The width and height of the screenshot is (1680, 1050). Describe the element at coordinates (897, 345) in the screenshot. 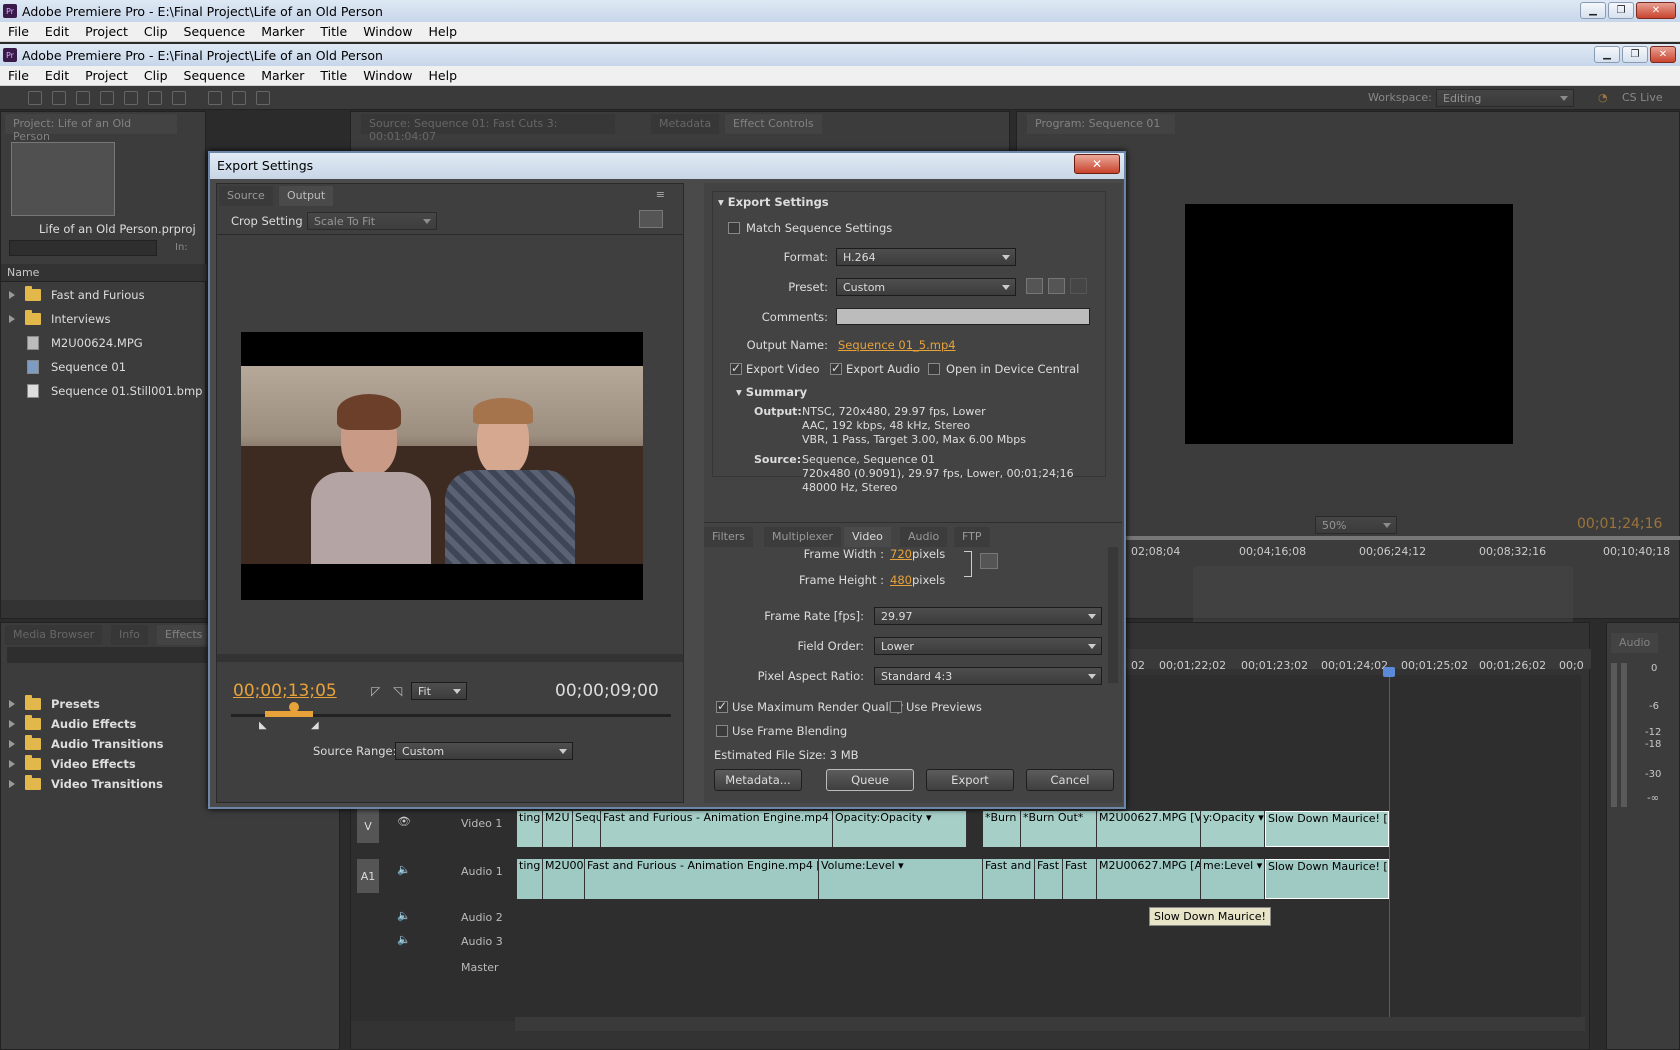

I see `output-name-link: Sequence 01_5.mp4` at that location.